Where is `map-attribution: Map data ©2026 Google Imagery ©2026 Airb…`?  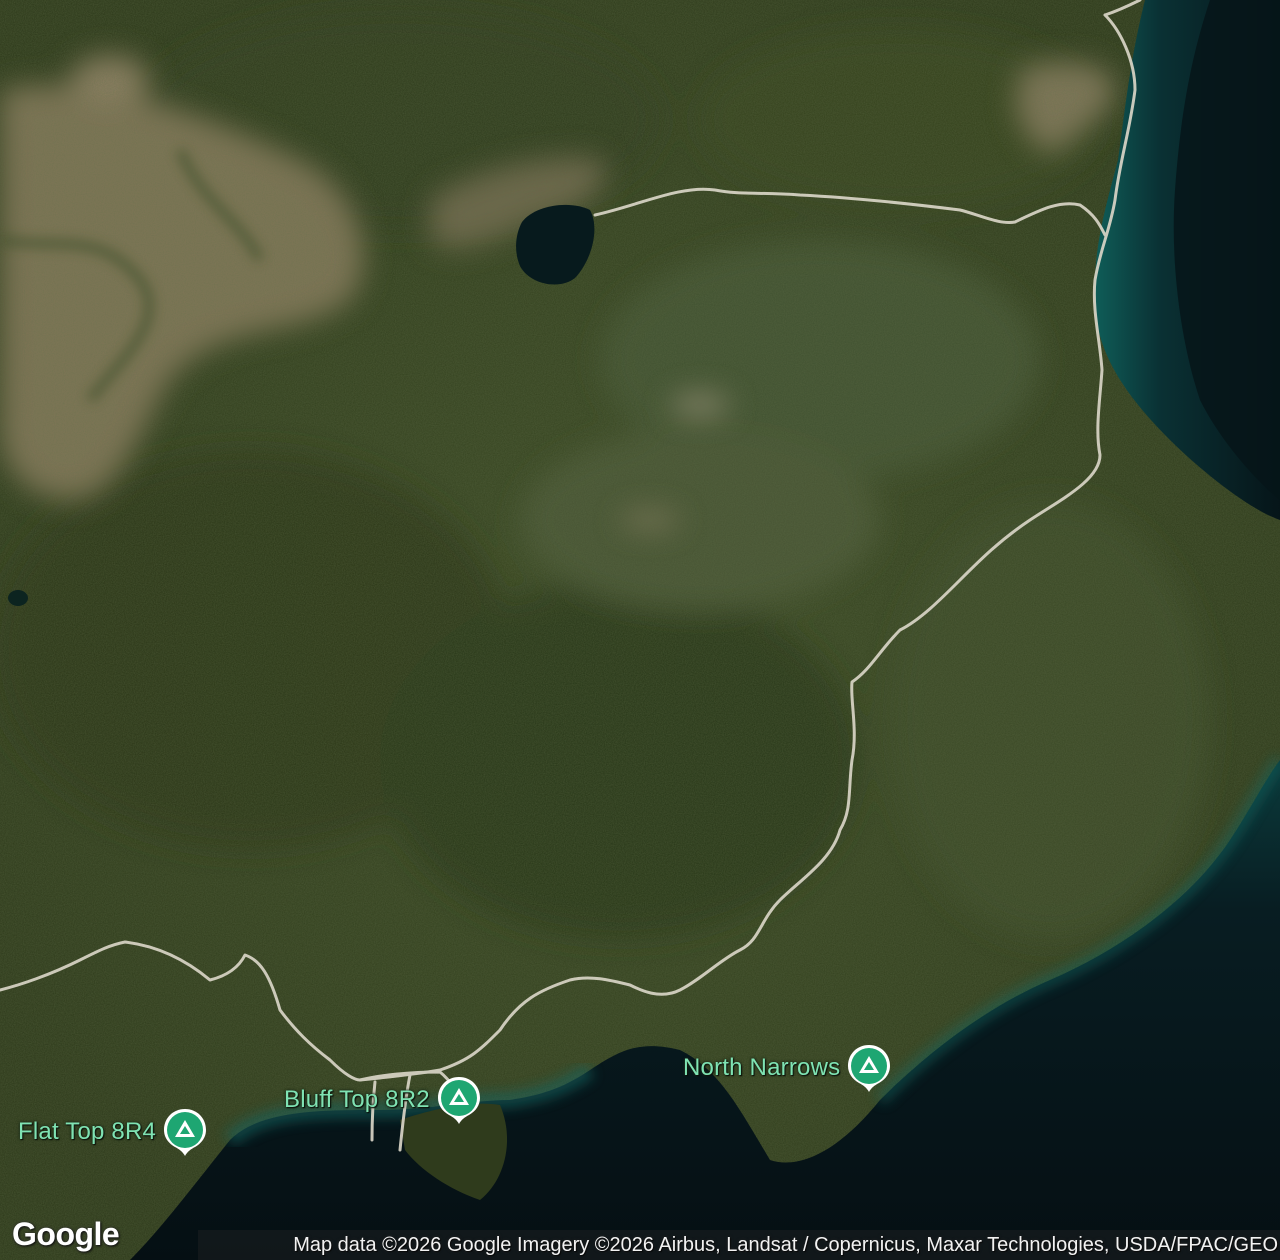
map-attribution: Map data ©2026 Google Imagery ©2026 Airb… is located at coordinates (738, 1245).